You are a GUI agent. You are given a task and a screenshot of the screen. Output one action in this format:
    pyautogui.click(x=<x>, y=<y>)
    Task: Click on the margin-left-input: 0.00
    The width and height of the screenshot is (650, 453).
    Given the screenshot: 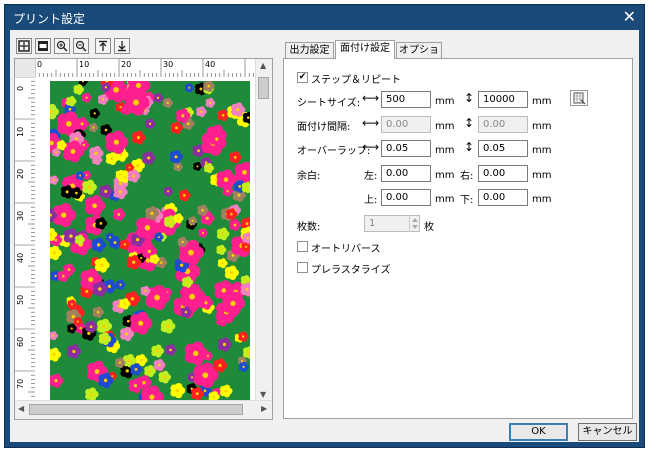 What is the action you would take?
    pyautogui.click(x=406, y=173)
    